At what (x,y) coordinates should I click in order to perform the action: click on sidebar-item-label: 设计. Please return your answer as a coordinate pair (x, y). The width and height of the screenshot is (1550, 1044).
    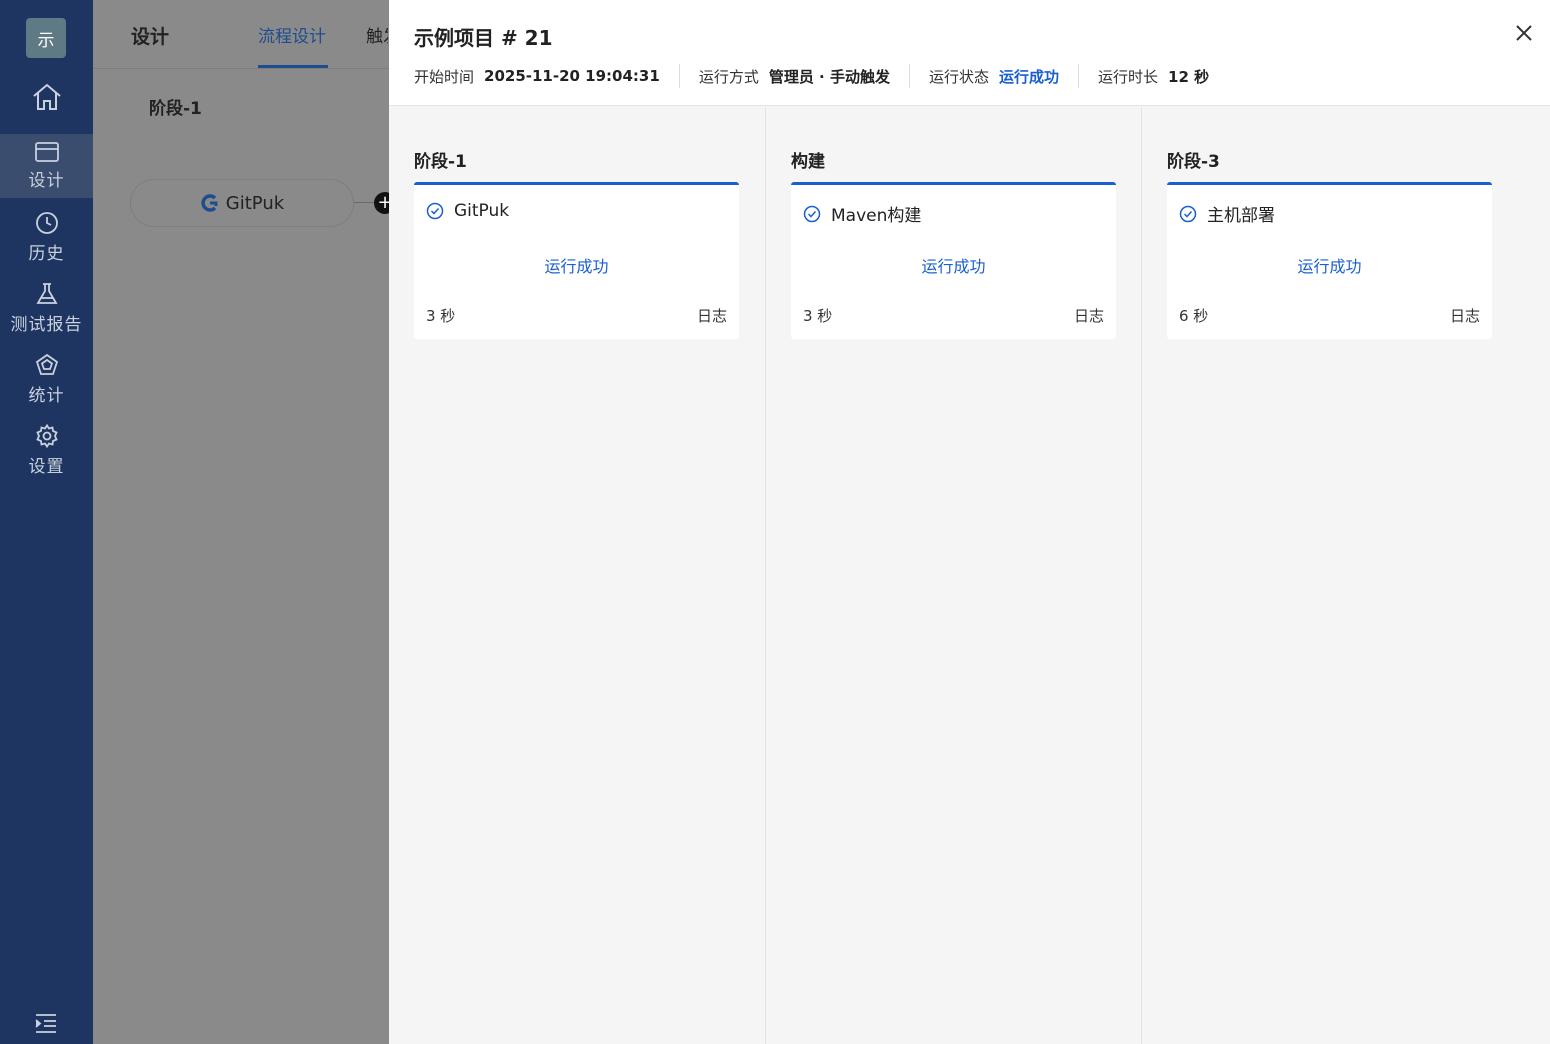
    Looking at the image, I should click on (46, 180).